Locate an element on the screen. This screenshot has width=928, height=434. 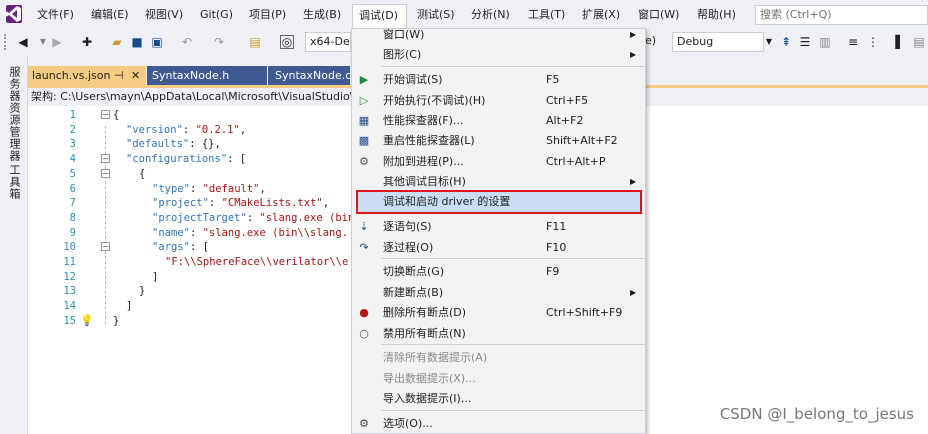
menu-extensions: 扩展(X) is located at coordinates (601, 15).